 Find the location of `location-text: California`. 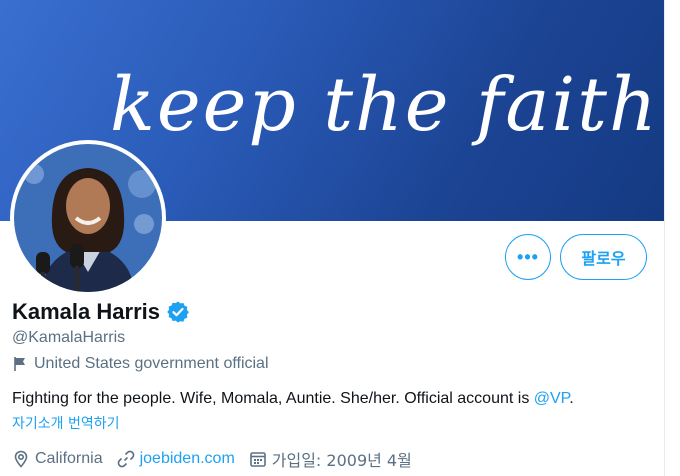

location-text: California is located at coordinates (69, 458).